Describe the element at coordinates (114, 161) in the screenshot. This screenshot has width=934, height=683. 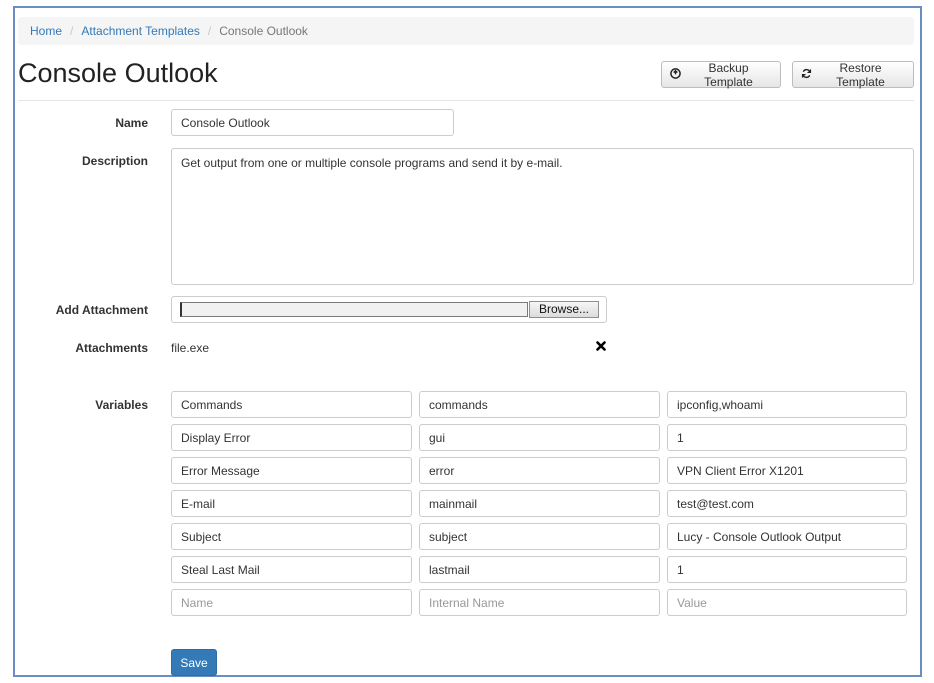
I see `description-label: Description` at that location.